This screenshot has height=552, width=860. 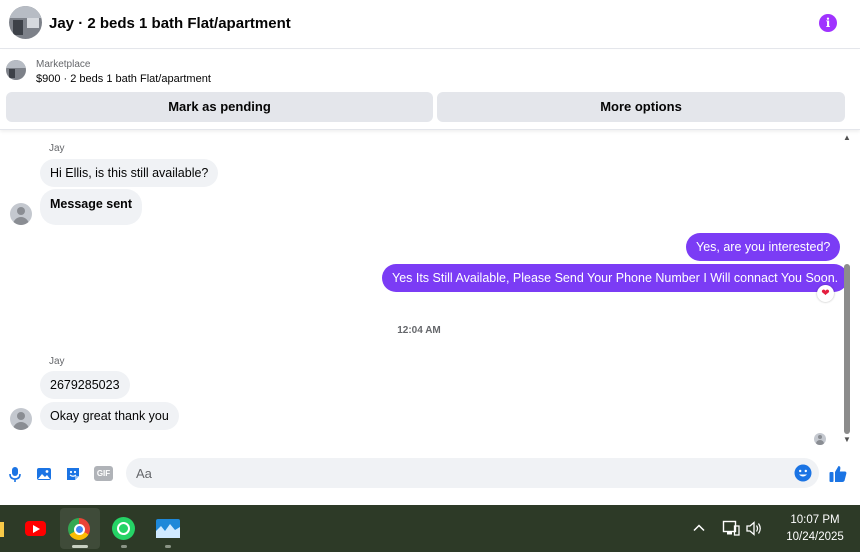 What do you see at coordinates (85, 385) in the screenshot?
I see `incoming-message: 2679285023` at bounding box center [85, 385].